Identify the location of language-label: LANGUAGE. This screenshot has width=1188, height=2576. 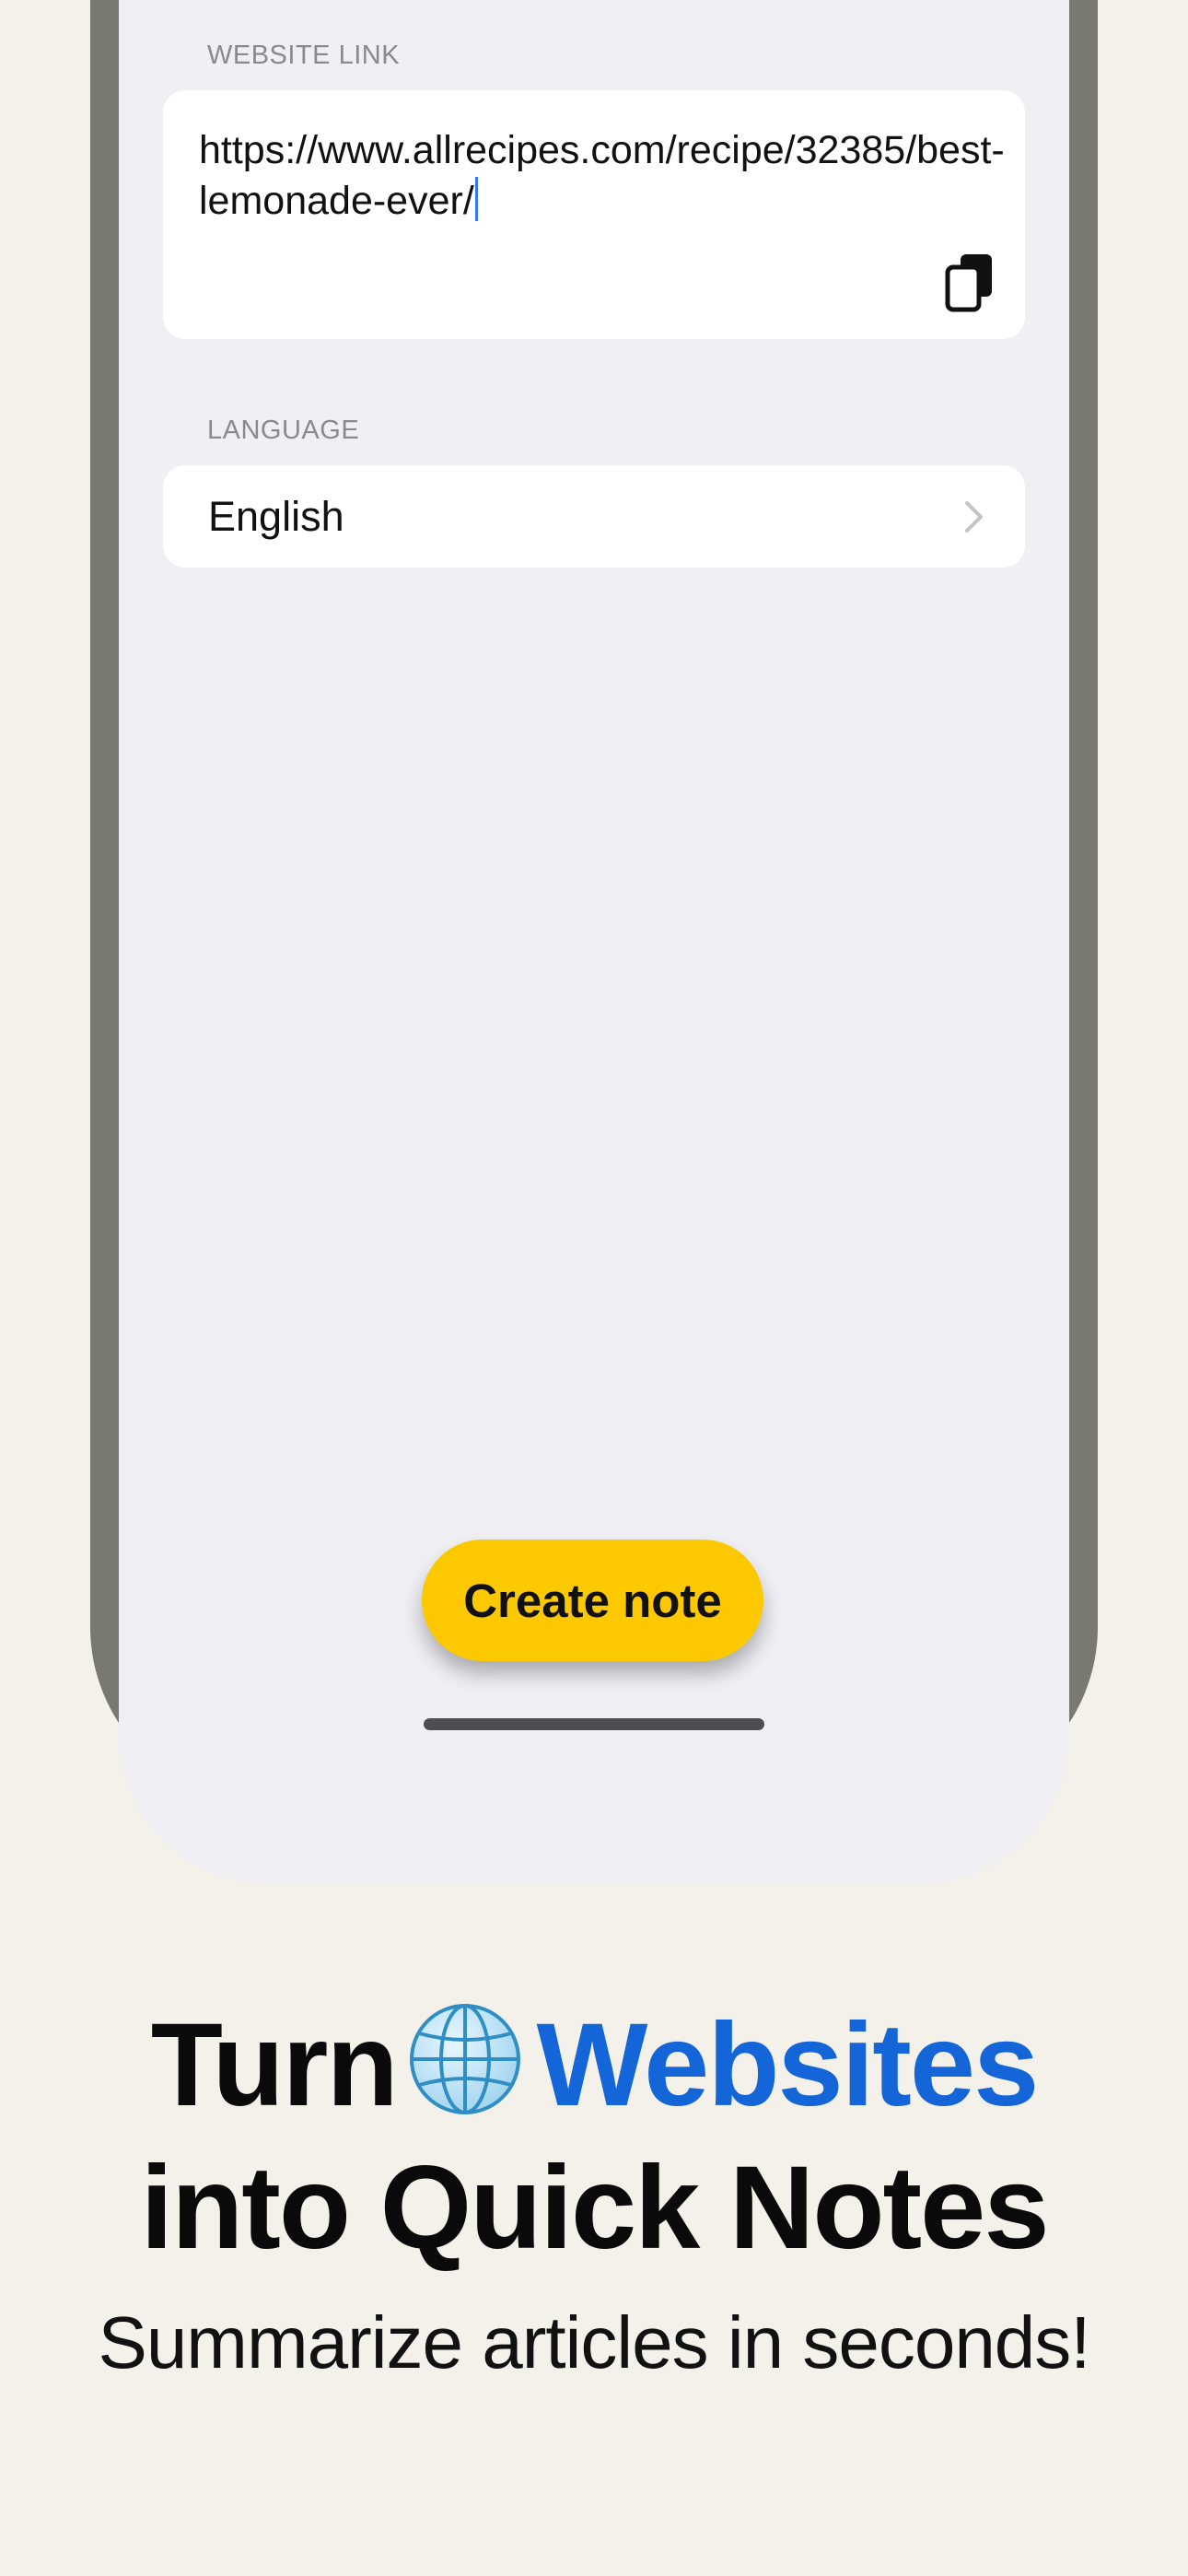
(283, 430).